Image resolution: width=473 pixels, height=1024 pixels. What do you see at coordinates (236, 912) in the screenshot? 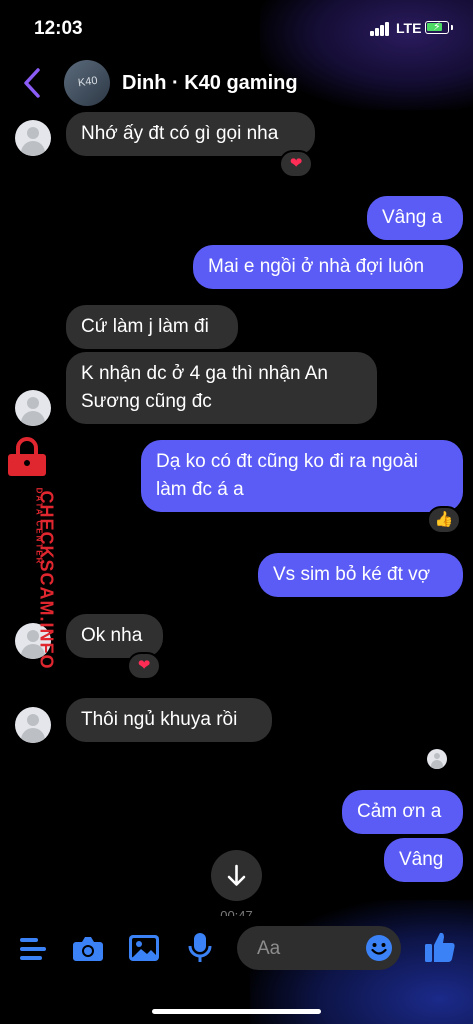
I see `message-timestamp: 00:47` at bounding box center [236, 912].